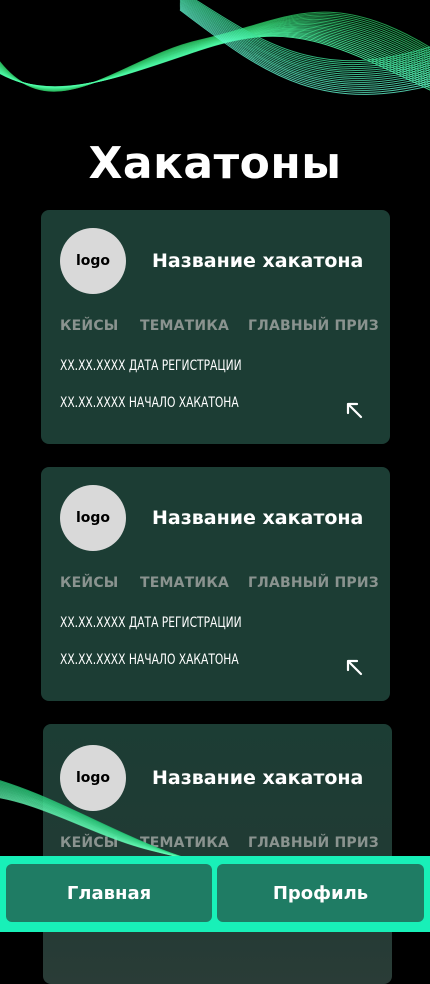 Image resolution: width=430 pixels, height=984 pixels. What do you see at coordinates (109, 893) in the screenshot?
I see `nav-home-button: Главная` at bounding box center [109, 893].